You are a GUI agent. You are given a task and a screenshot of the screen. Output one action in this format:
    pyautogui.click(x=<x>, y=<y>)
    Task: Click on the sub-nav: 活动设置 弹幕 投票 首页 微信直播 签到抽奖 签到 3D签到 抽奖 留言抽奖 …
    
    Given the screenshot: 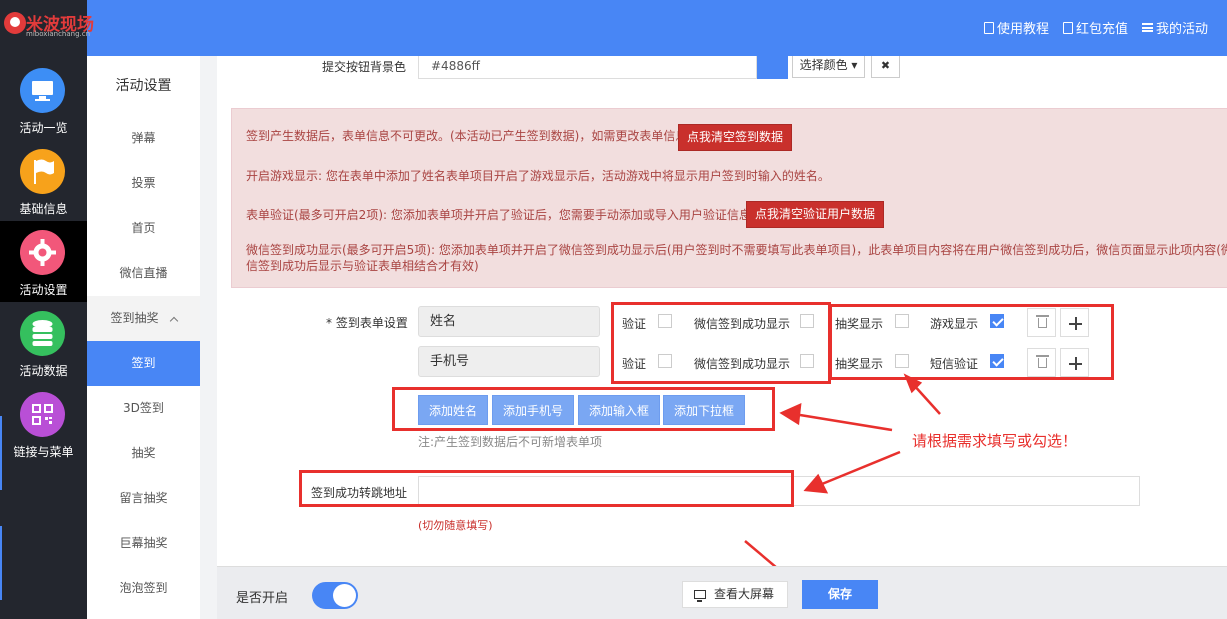 What is the action you would take?
    pyautogui.click(x=143, y=337)
    